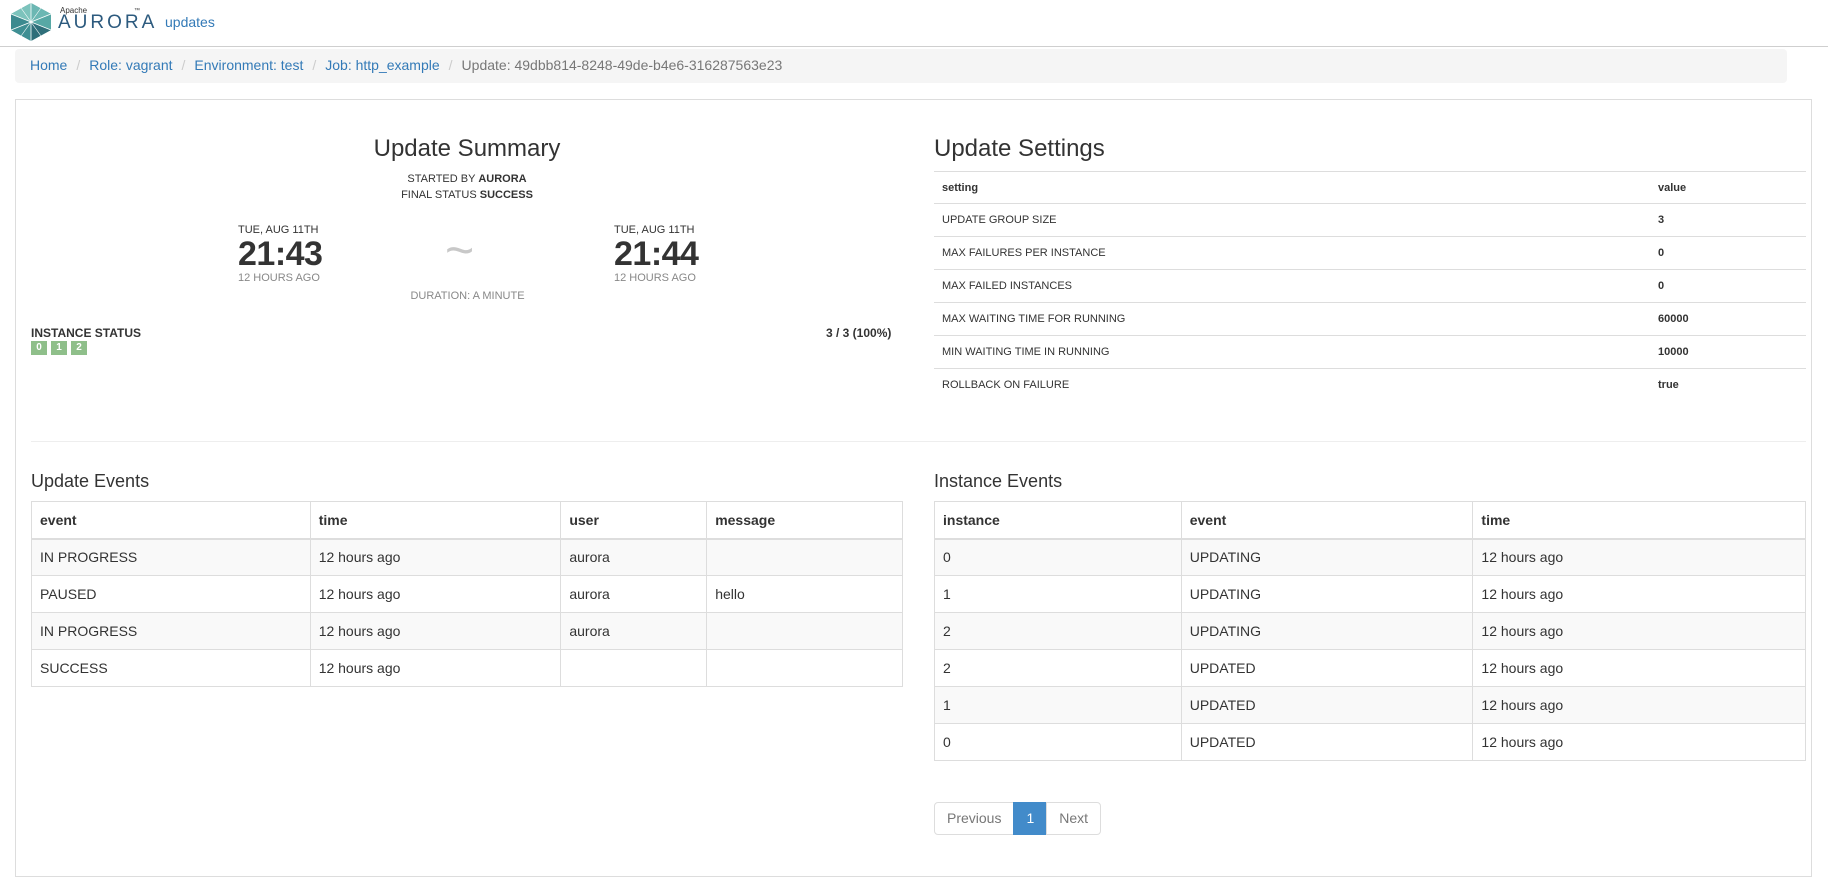  I want to click on table-row: ROLLBACK ON FAILURE true, so click(1370, 385).